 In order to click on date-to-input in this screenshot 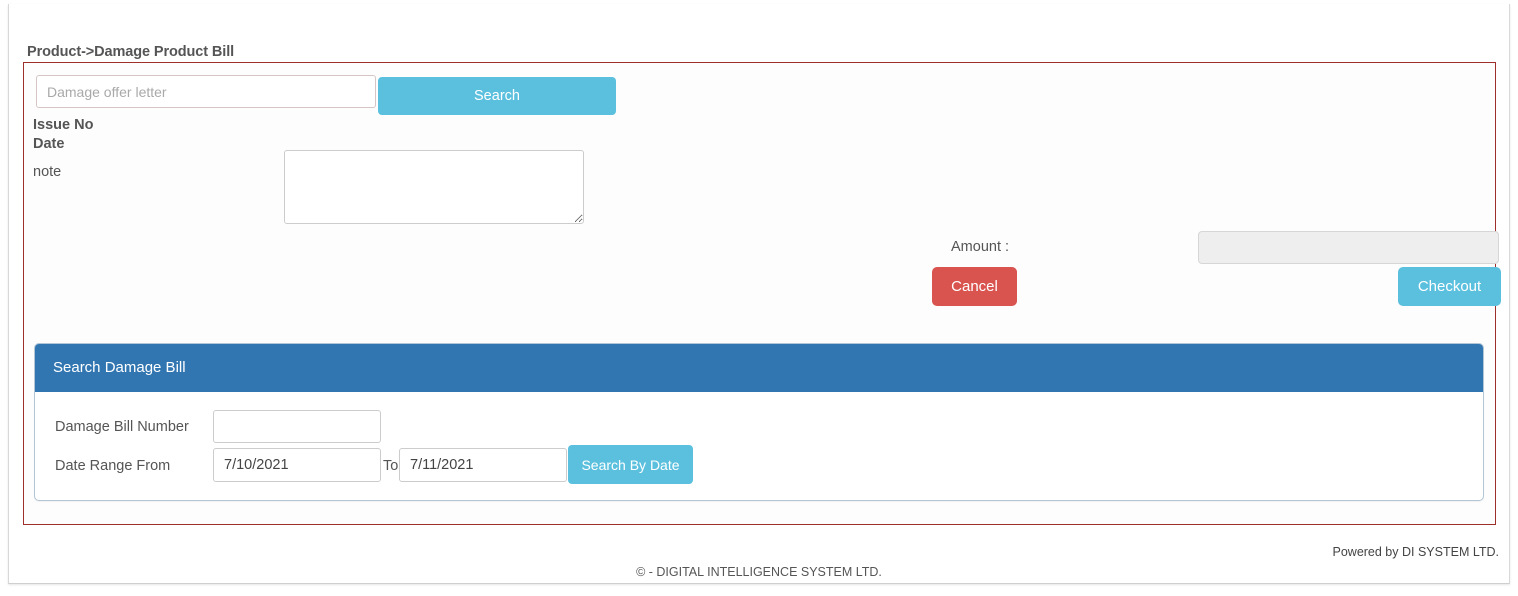, I will do `click(483, 465)`.